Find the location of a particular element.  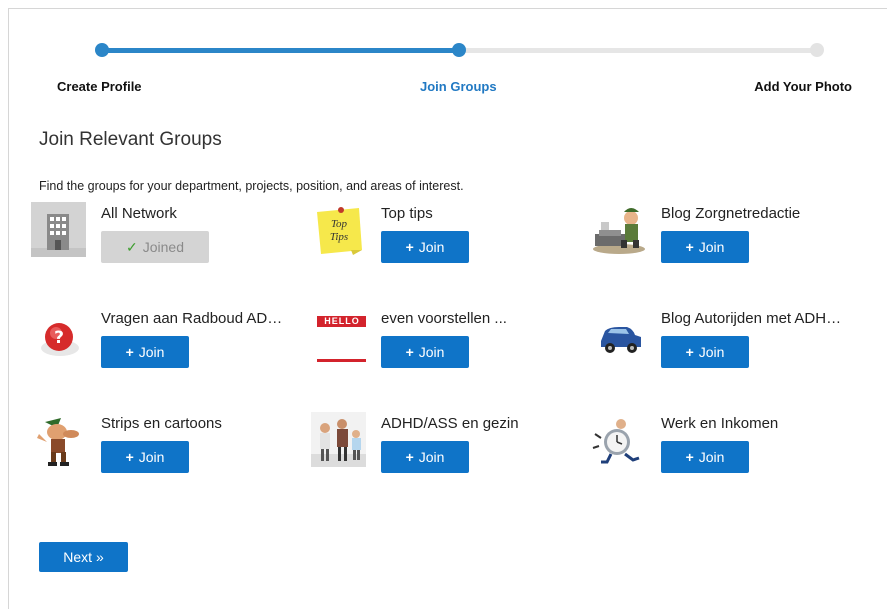

sticky-note-icon: Top Tips is located at coordinates (338, 229).